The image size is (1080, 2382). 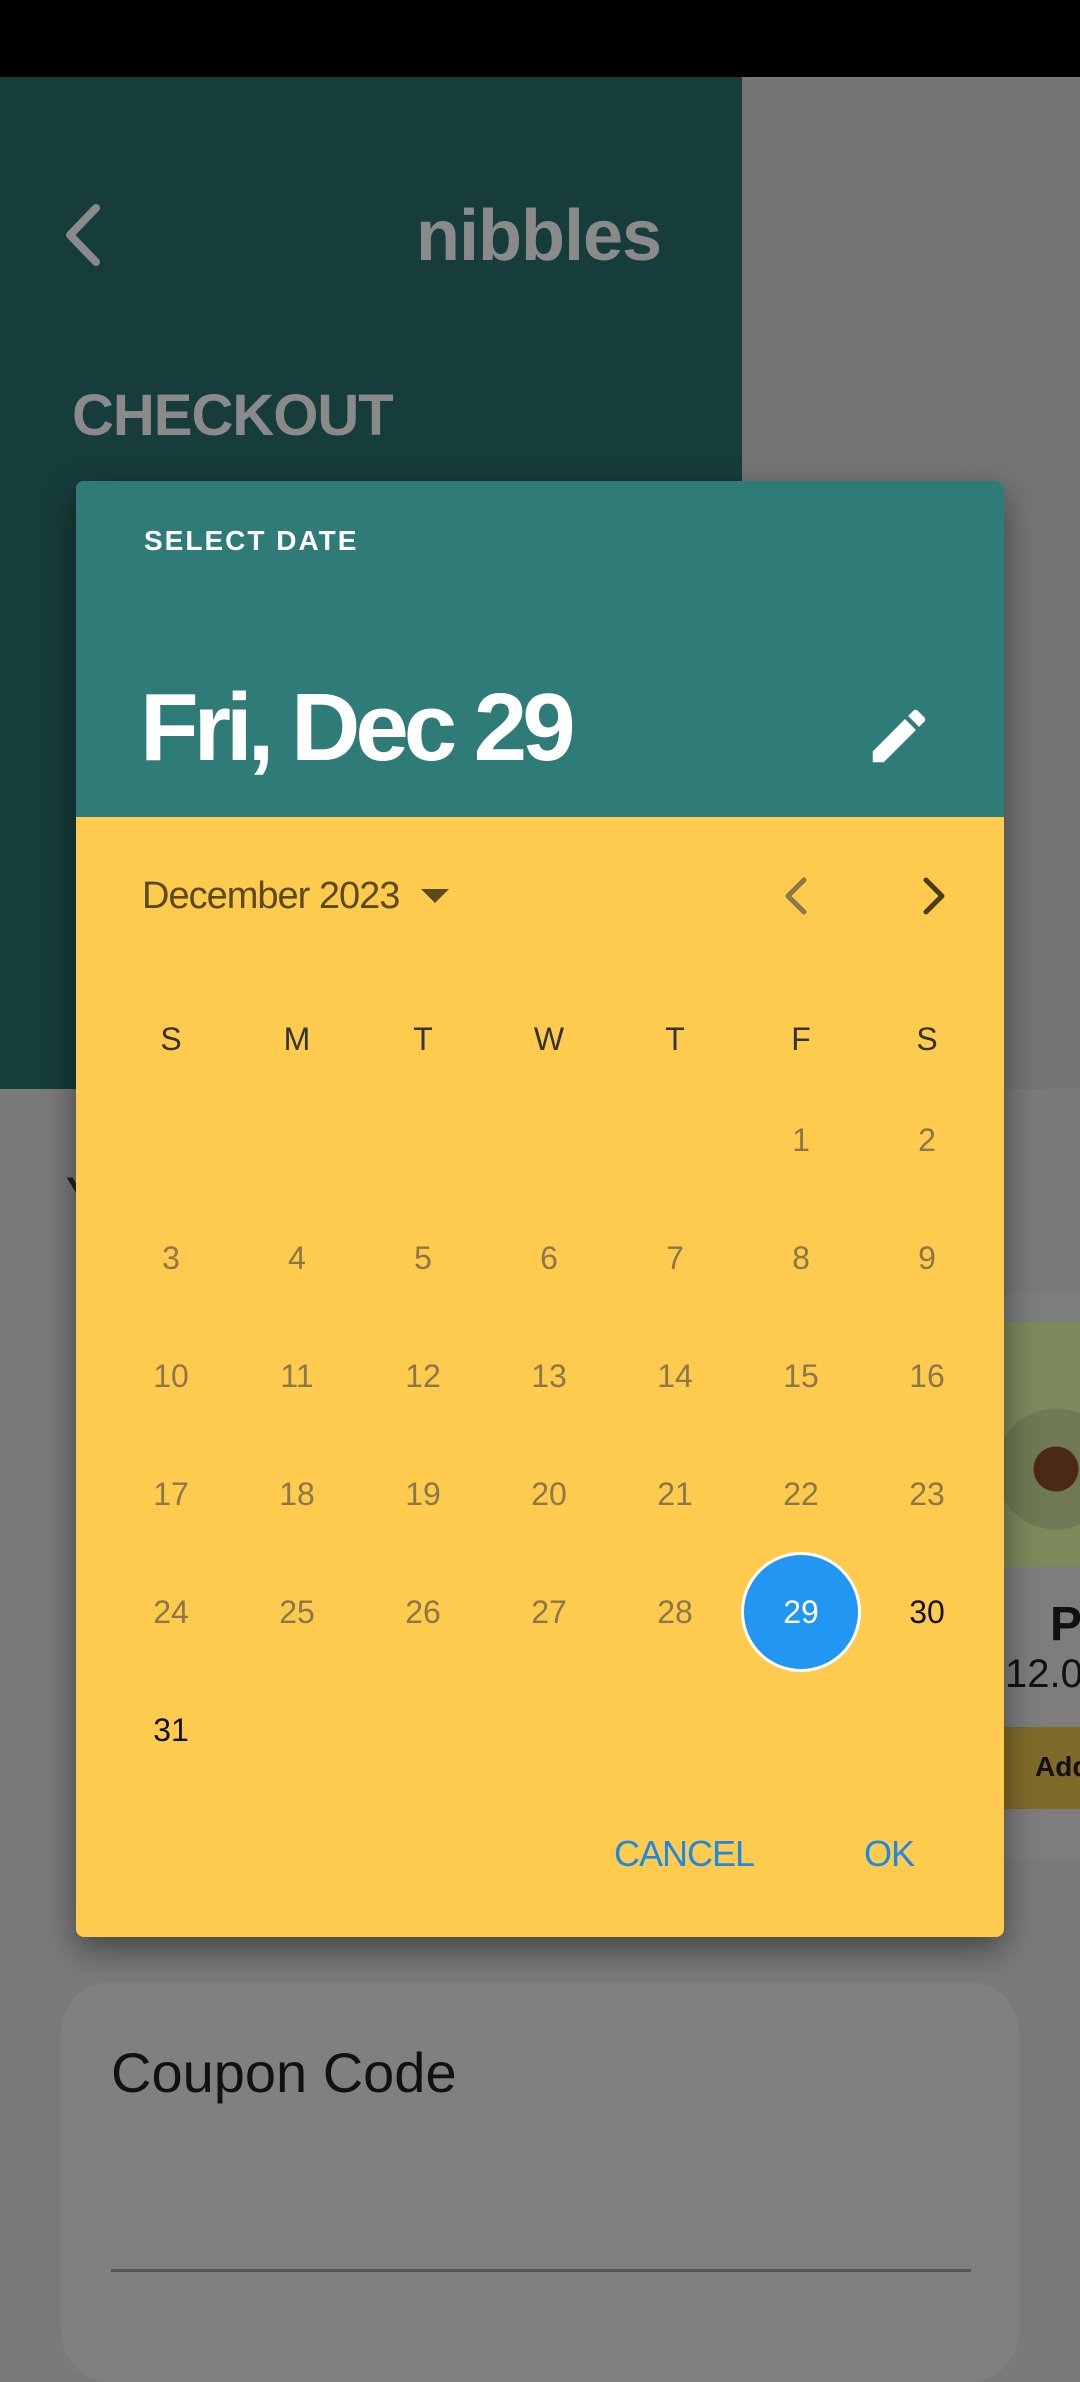 I want to click on calendar-day: 14, so click(x=675, y=1376).